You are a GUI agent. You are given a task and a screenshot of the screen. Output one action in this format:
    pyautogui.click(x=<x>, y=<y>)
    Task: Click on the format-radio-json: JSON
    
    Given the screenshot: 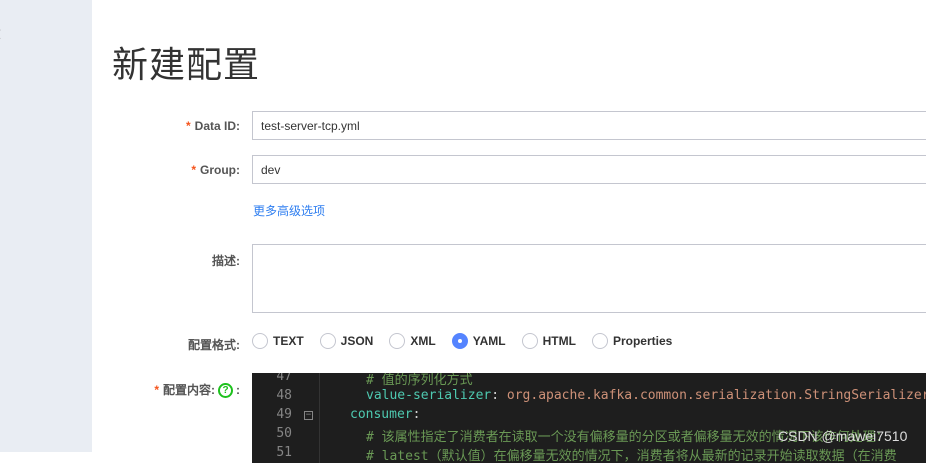 What is the action you would take?
    pyautogui.click(x=346, y=341)
    